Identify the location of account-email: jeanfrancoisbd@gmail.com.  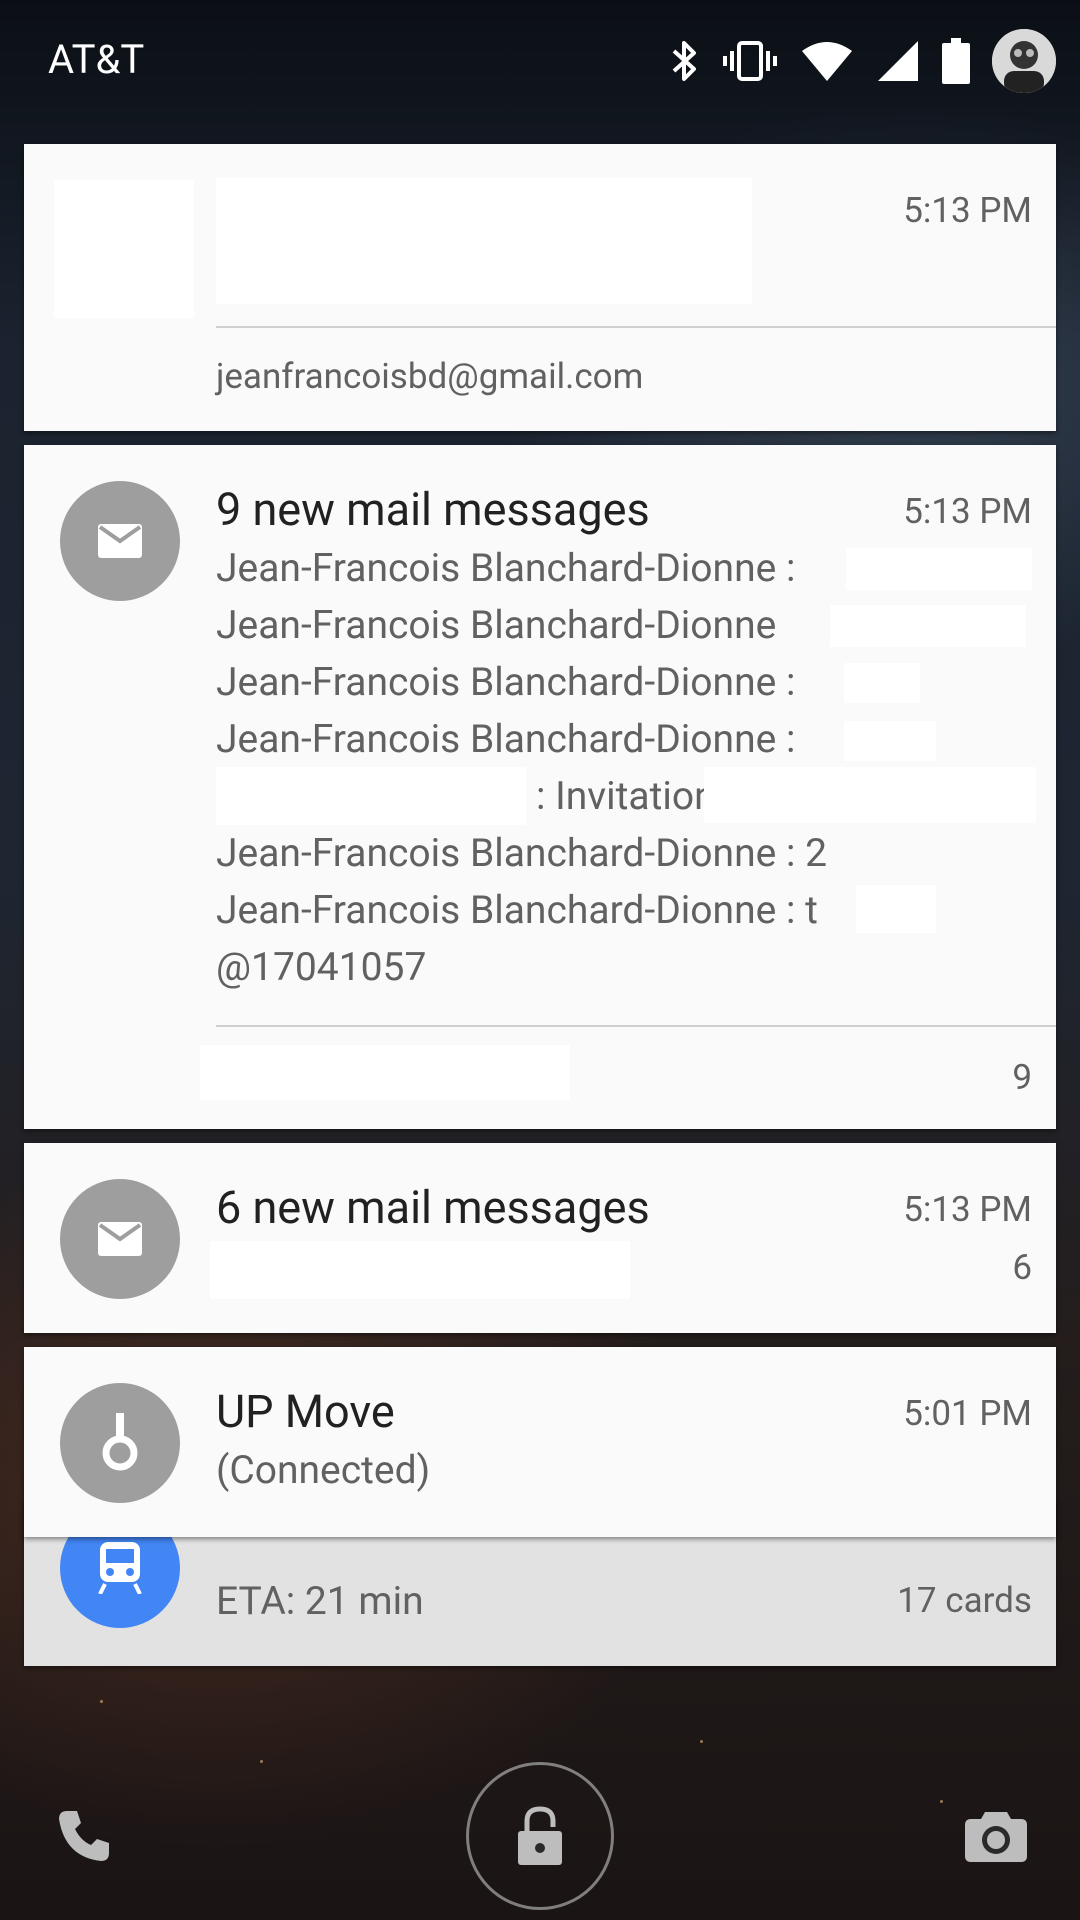
(430, 376).